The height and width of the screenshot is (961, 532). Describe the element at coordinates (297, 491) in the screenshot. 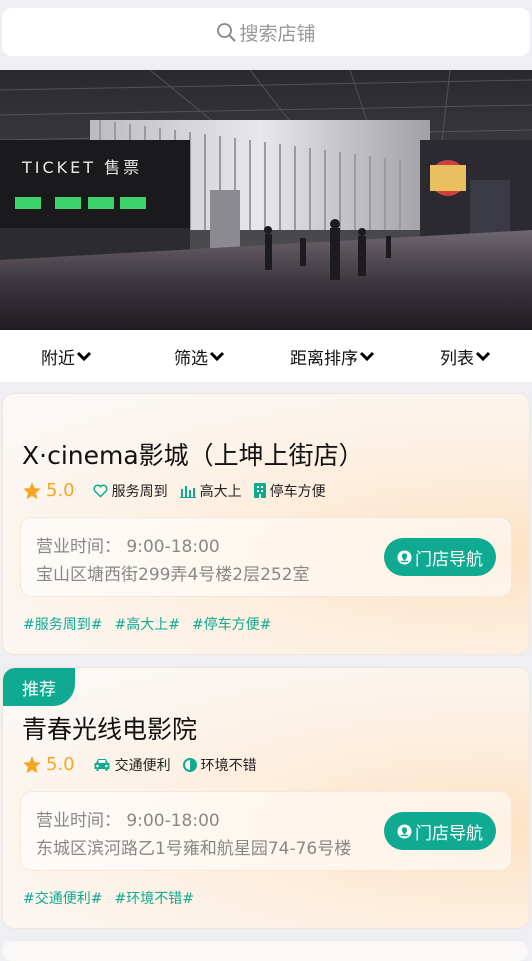

I see `feature-label: 停车方便` at that location.